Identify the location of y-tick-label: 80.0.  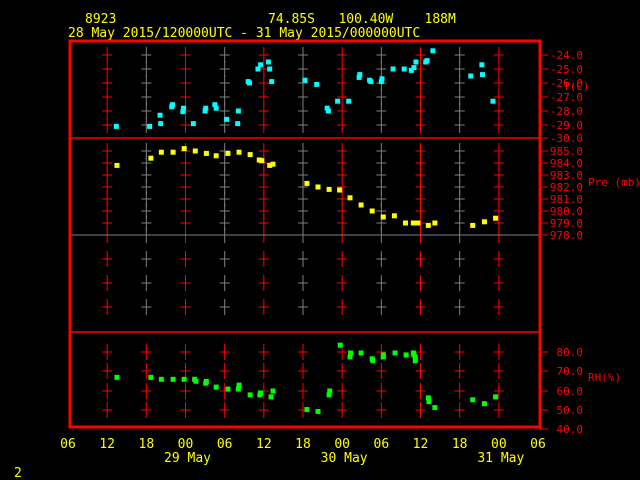
(570, 352).